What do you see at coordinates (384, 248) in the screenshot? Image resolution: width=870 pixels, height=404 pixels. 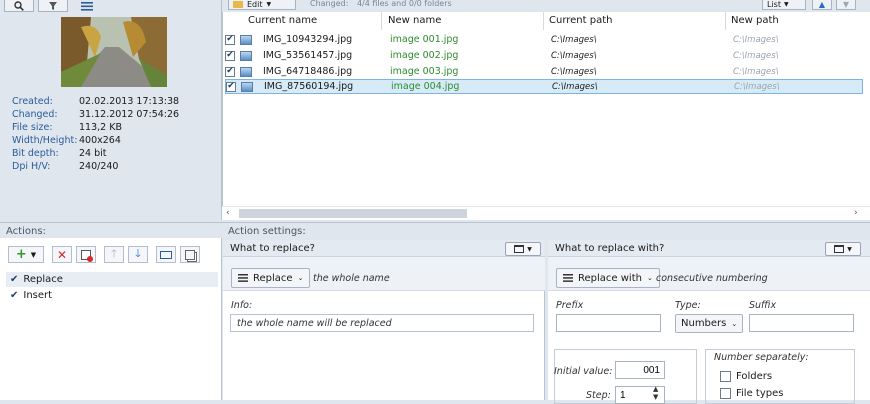 I see `what-to-replace-title: What to replace?` at bounding box center [384, 248].